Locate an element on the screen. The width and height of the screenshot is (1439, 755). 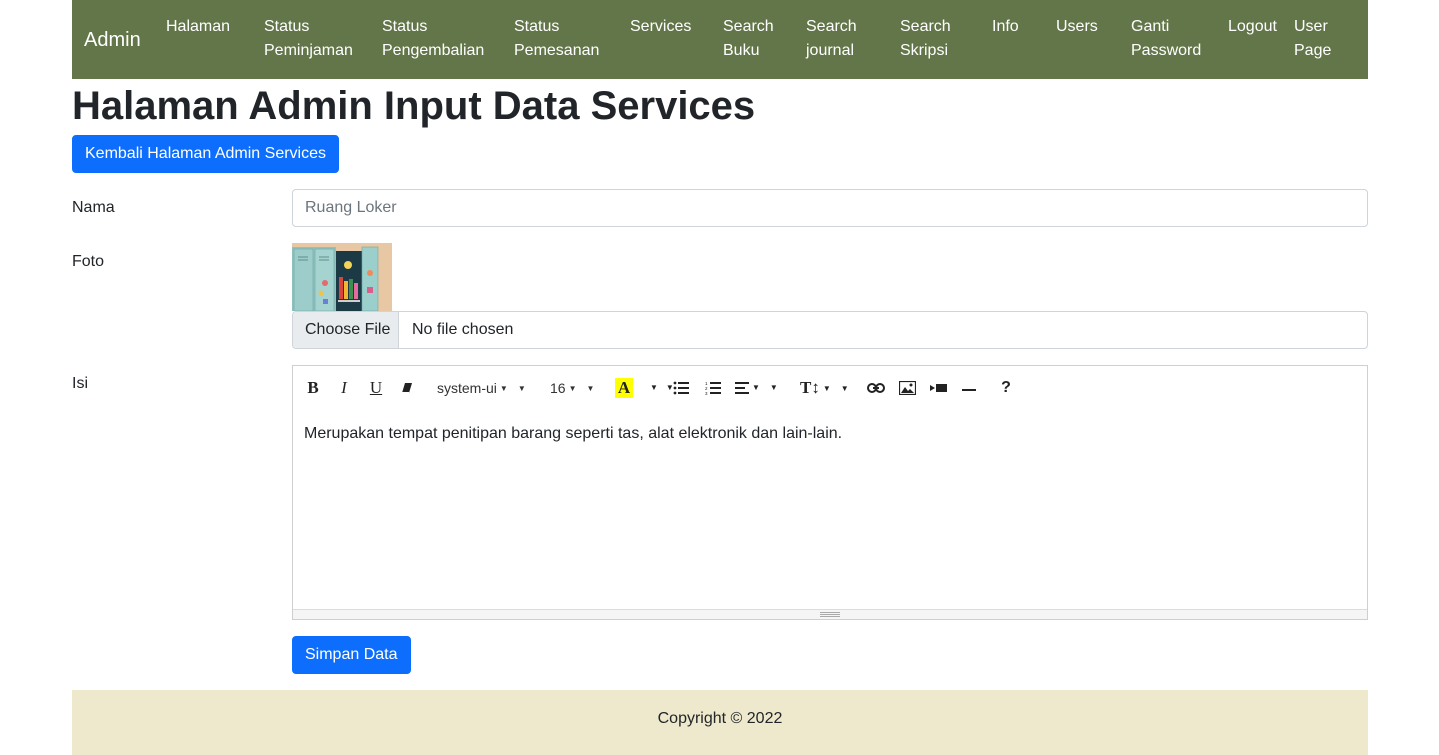
choose-file-button: Choose File is located at coordinates (346, 330).